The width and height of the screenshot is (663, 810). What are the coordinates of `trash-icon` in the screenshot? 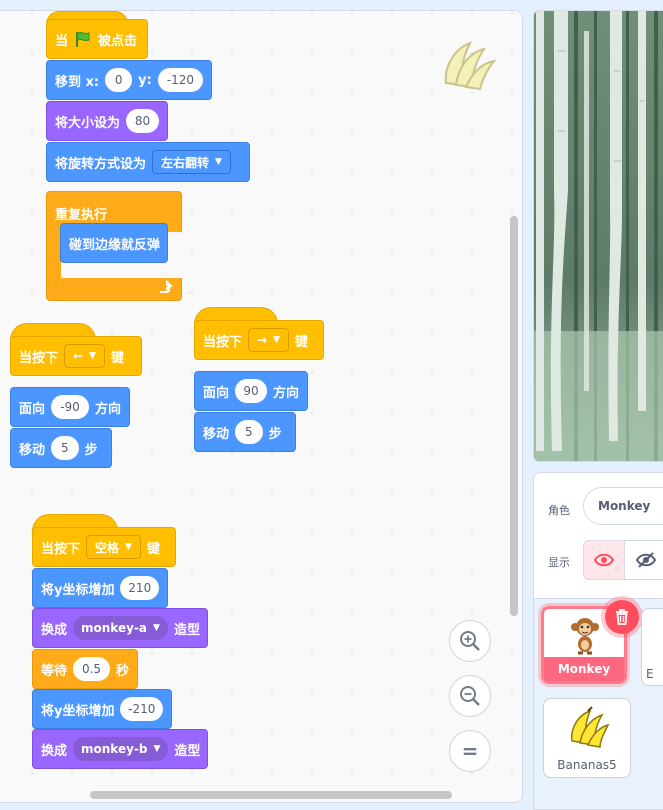 It's located at (622, 617).